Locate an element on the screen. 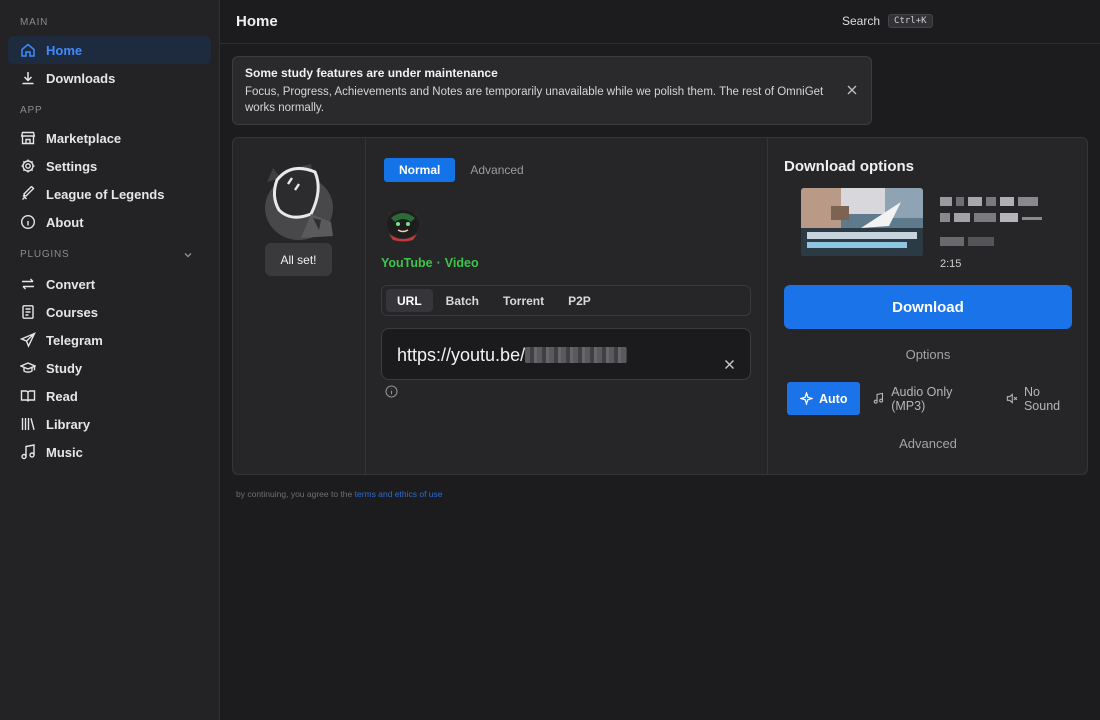  sidebar-item-convert: Convert is located at coordinates (109, 284).